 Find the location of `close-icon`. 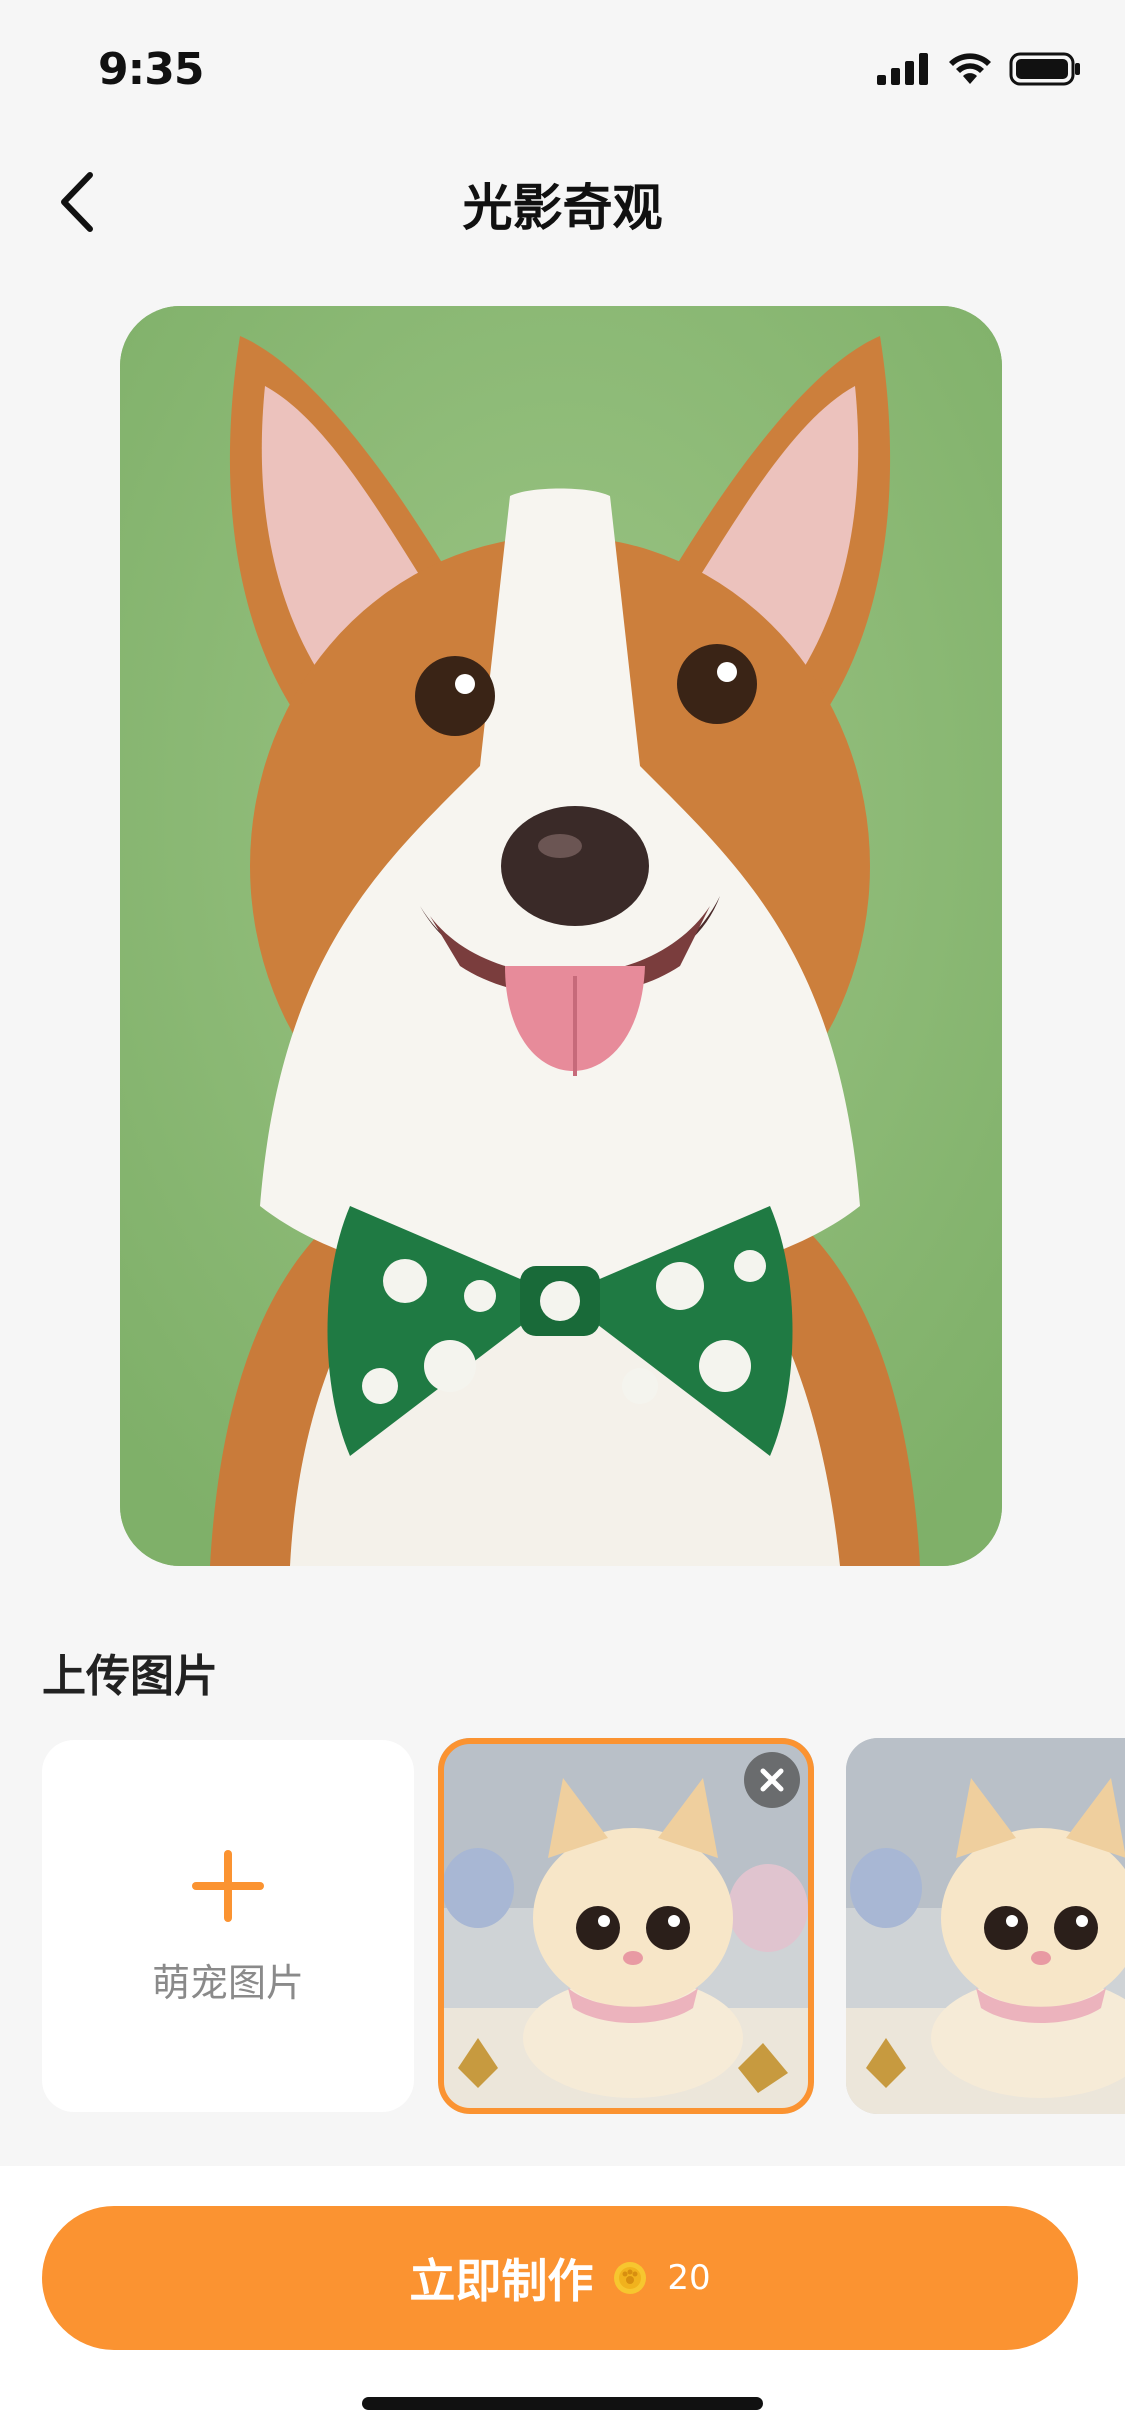

close-icon is located at coordinates (772, 1780).